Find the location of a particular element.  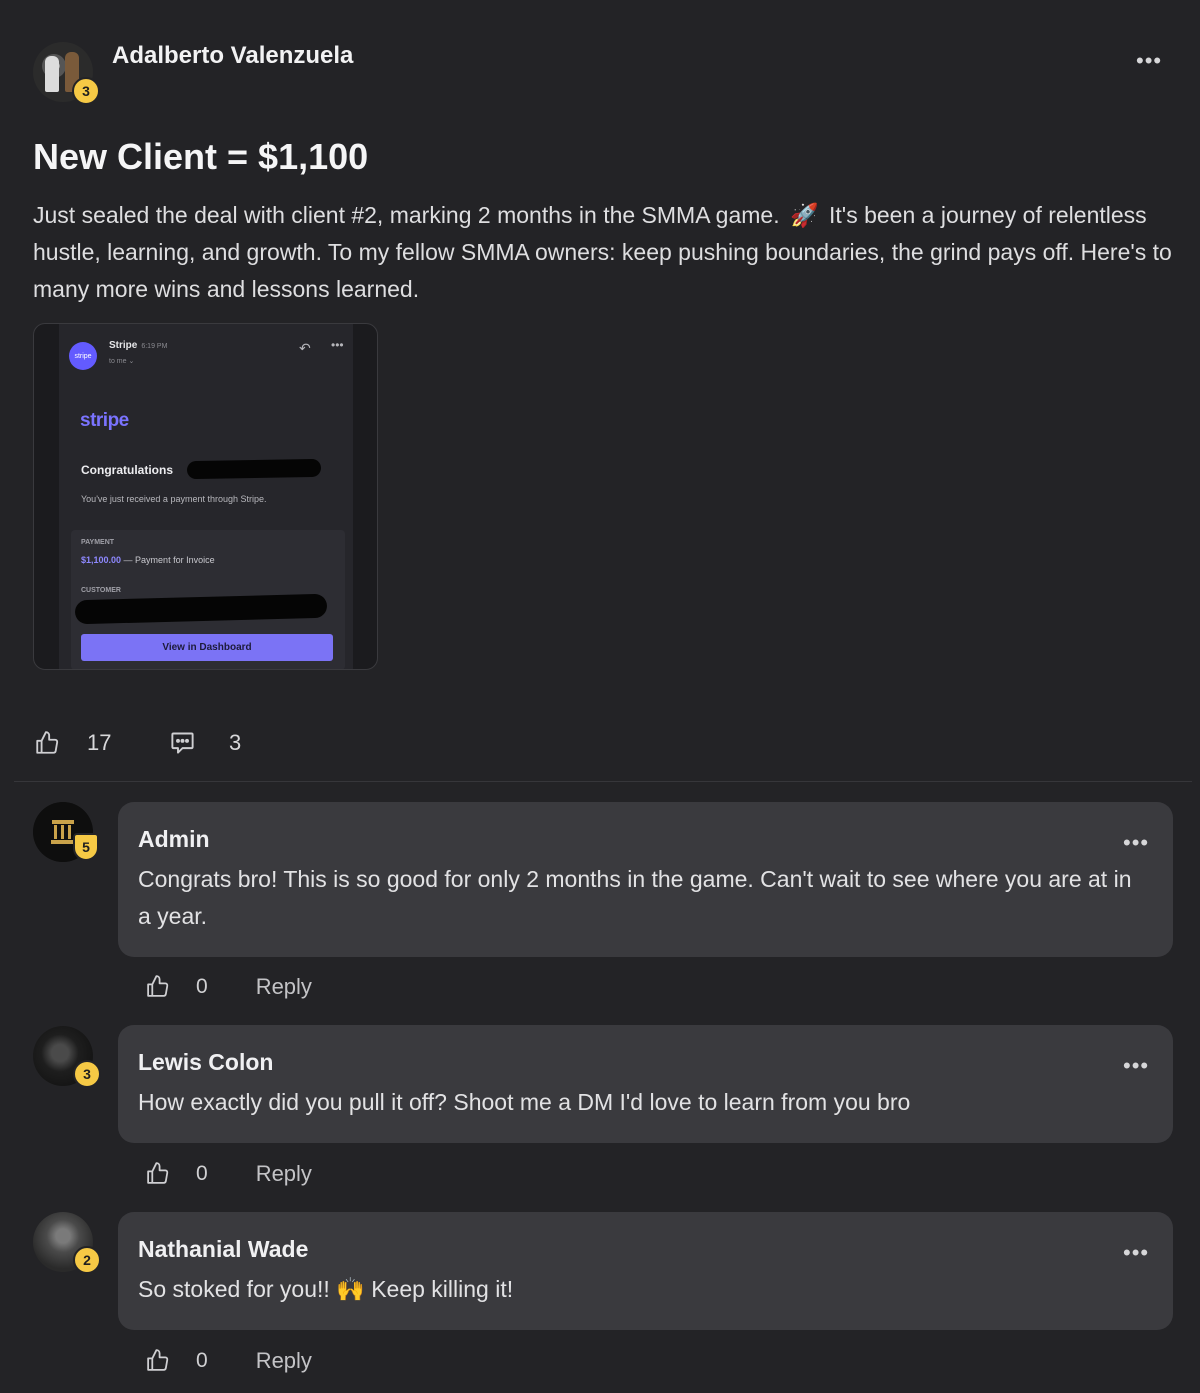

comment-author: Nathanial Wade is located at coordinates (223, 1249).